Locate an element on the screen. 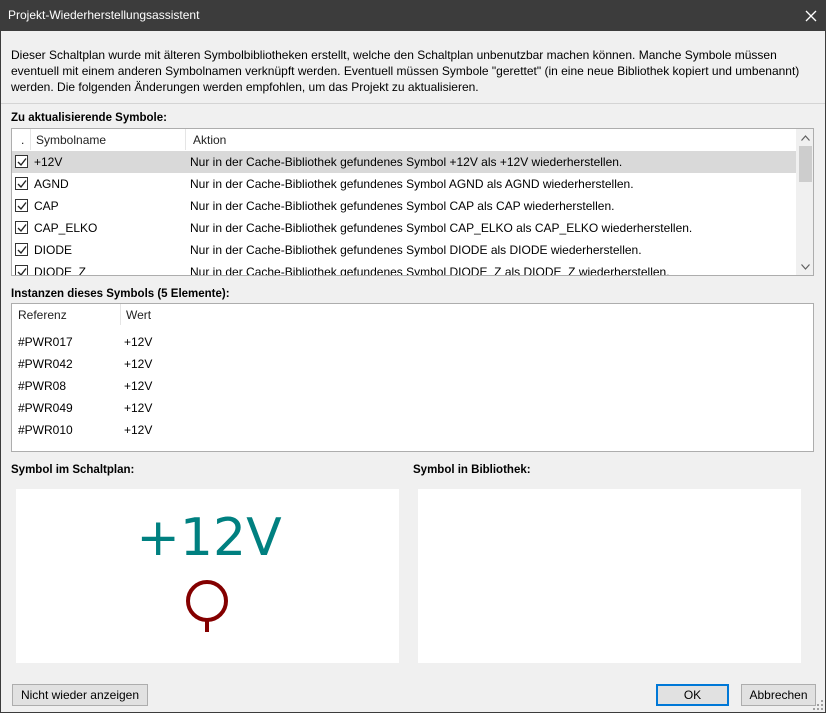 The height and width of the screenshot is (713, 826). symbol-name-cell: DIODE is located at coordinates (53, 250).